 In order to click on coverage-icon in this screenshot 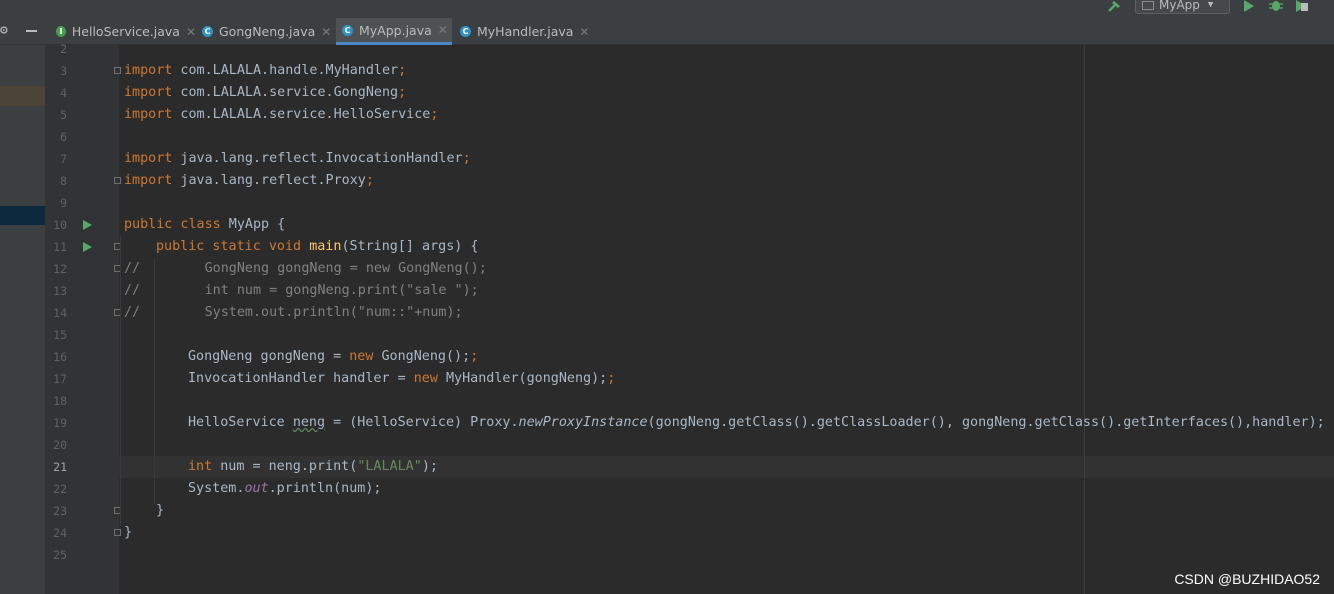, I will do `click(1302, 6)`.